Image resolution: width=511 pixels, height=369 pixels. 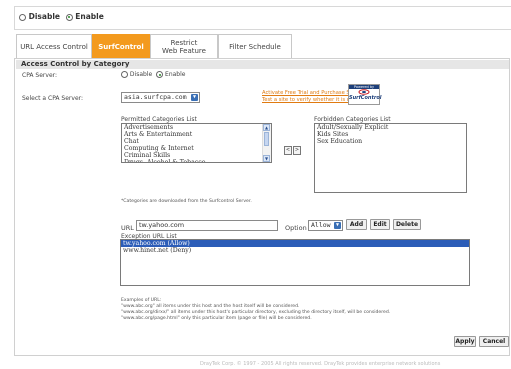 What do you see at coordinates (196, 127) in the screenshot?
I see `list-item: Advertisements` at bounding box center [196, 127].